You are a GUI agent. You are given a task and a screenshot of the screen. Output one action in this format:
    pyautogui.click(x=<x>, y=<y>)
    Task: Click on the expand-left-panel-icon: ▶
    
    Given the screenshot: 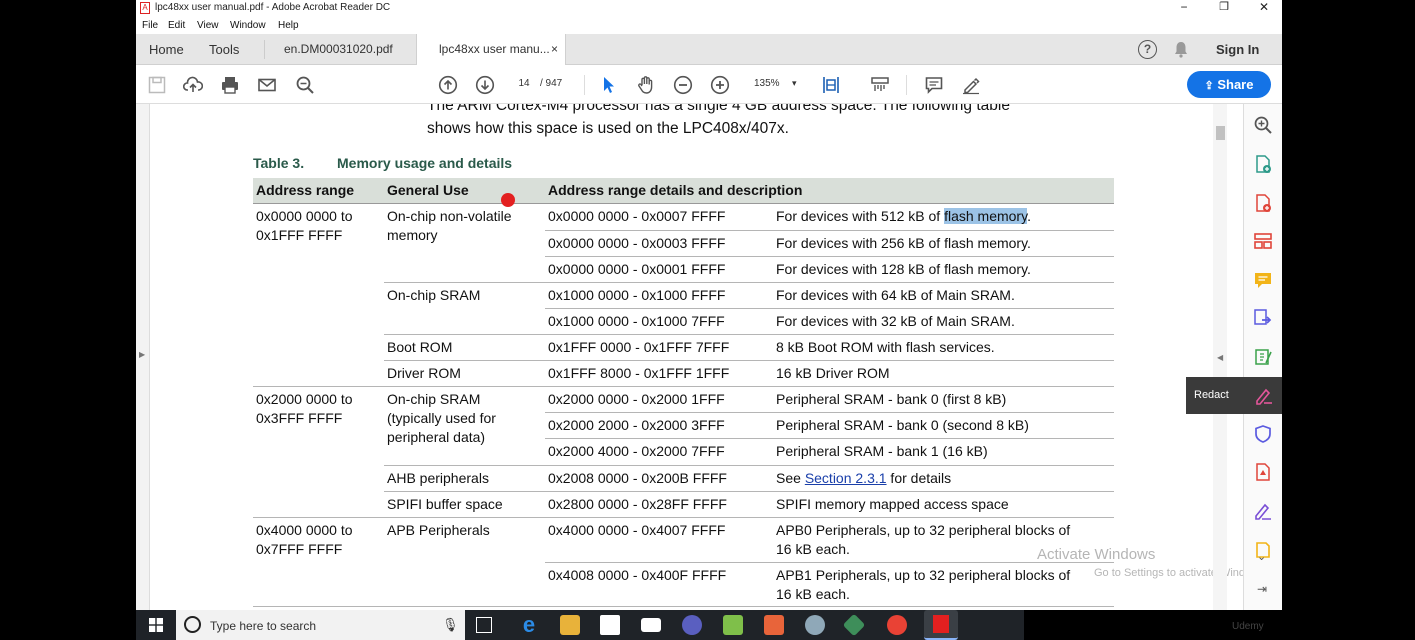 What is the action you would take?
    pyautogui.click(x=142, y=354)
    